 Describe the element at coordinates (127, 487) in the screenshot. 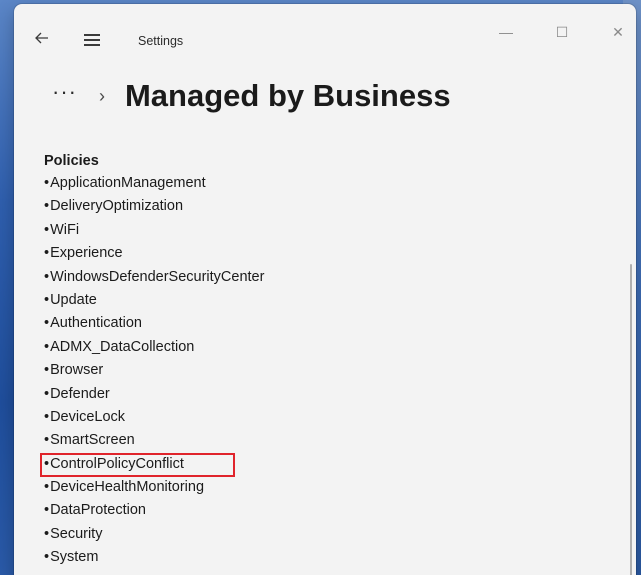

I see `policy-name: DeviceHealthMonitoring` at that location.